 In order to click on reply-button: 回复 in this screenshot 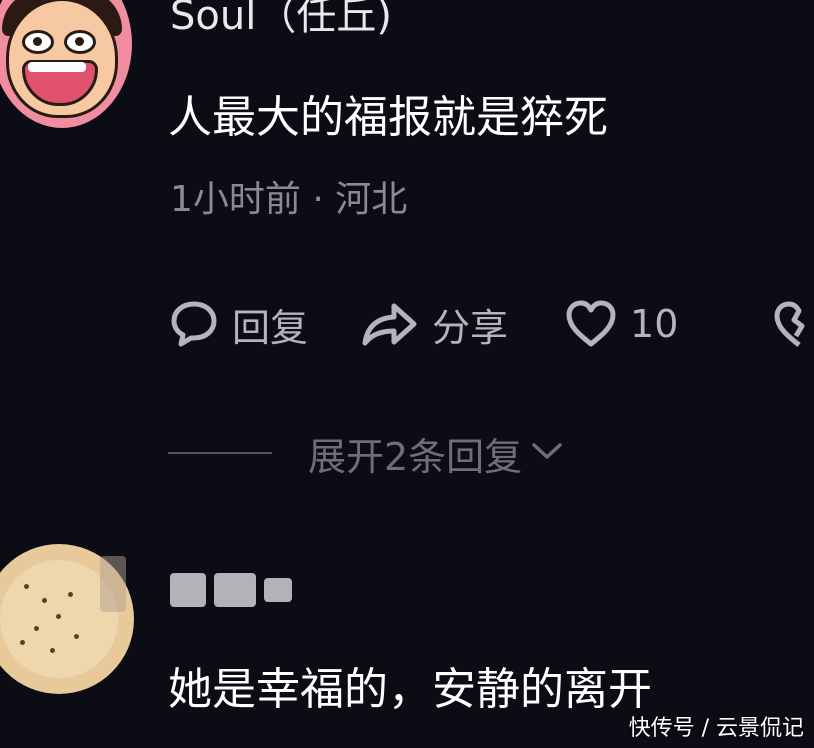, I will do `click(238, 324)`.